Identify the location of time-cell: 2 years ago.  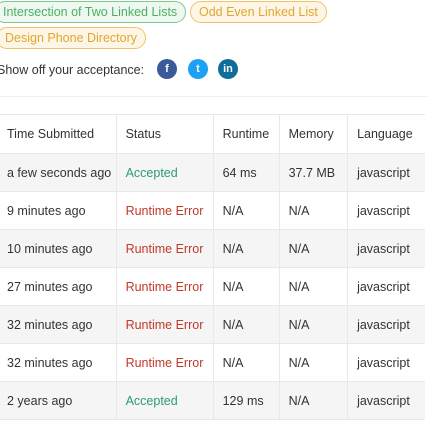
(58, 400).